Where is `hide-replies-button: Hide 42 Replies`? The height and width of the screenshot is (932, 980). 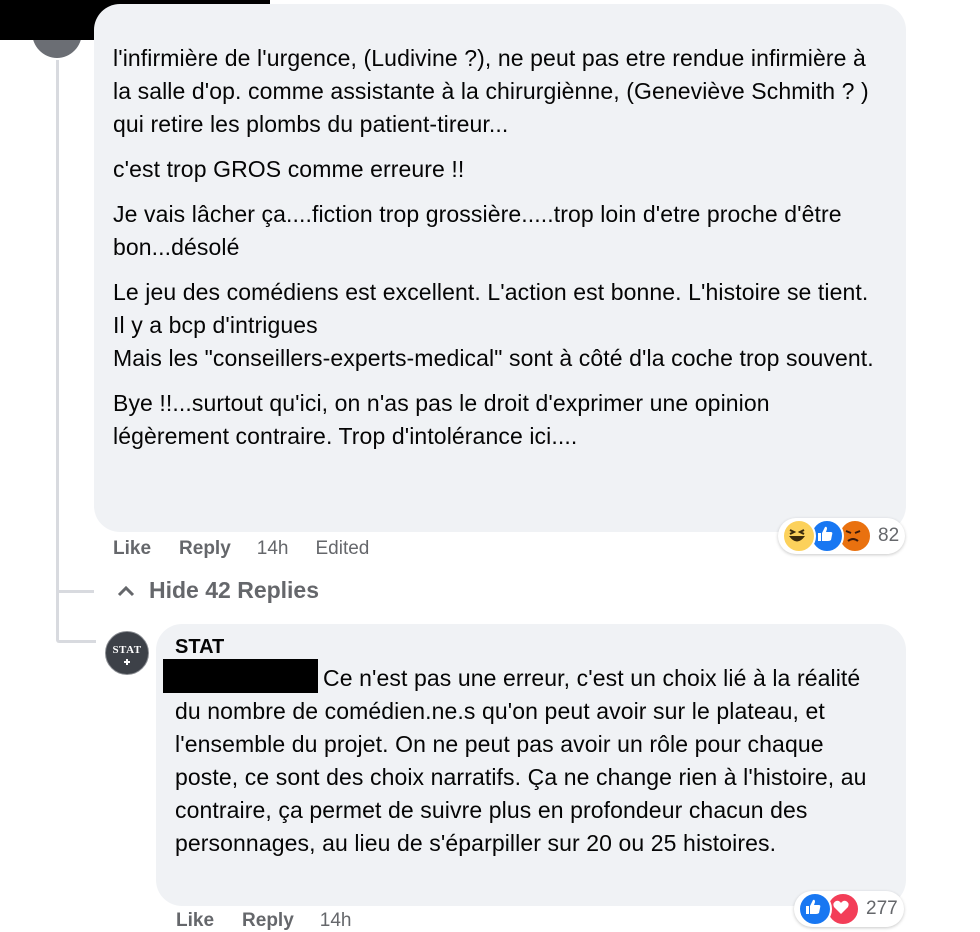 hide-replies-button: Hide 42 Replies is located at coordinates (217, 590).